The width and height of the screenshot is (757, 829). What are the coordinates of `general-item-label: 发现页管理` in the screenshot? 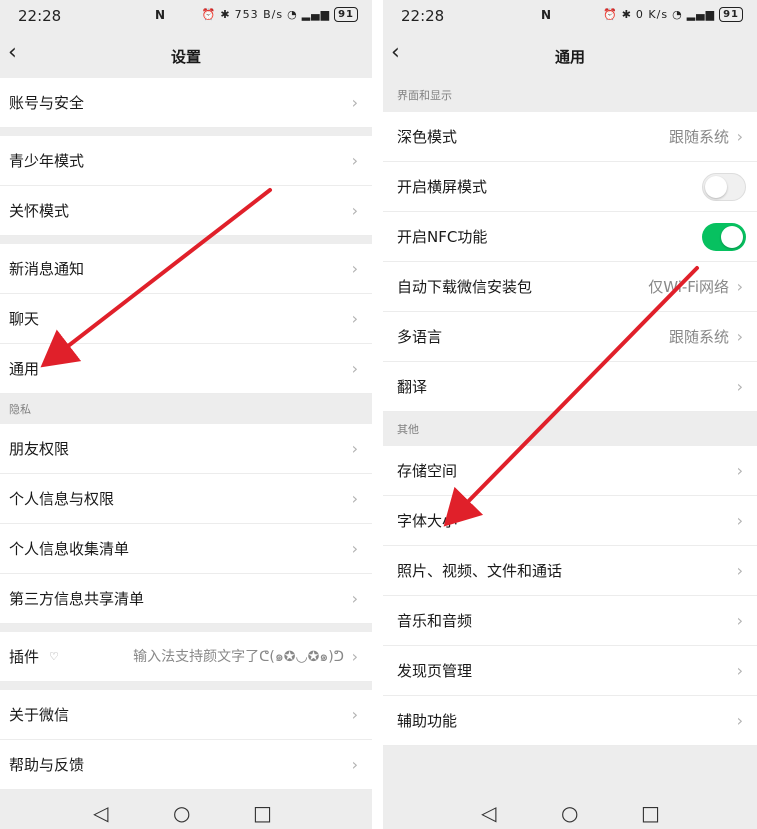 It's located at (435, 671).